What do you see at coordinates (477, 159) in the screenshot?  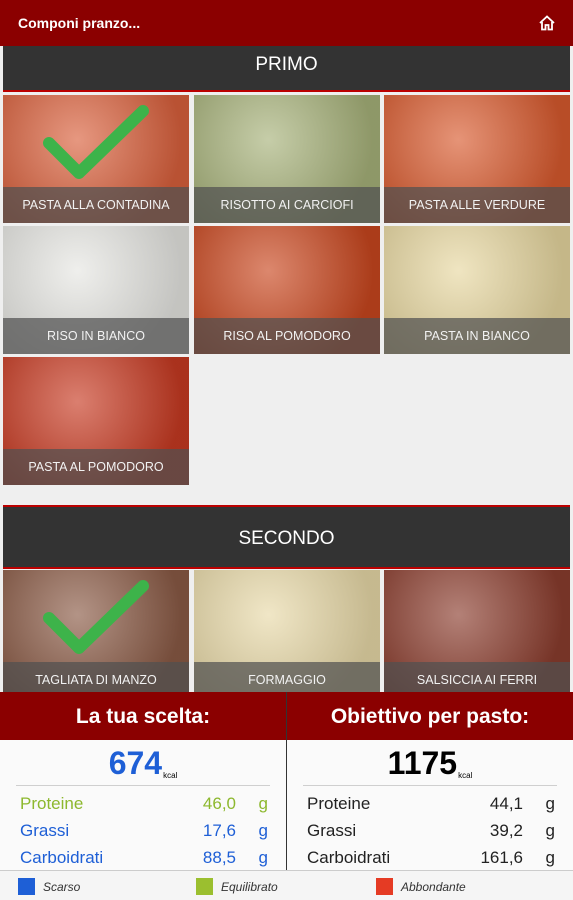 I see `primo-tile-pasta-alle-verdure: PASTA ALLE VERDURE` at bounding box center [477, 159].